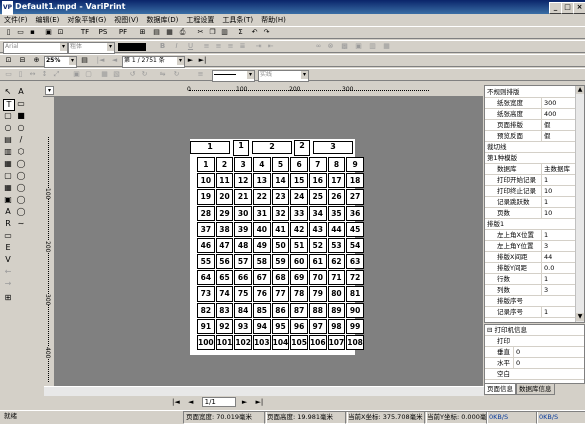 The width and height of the screenshot is (585, 424). Describe the element at coordinates (86, 20) in the screenshot. I see `menu-object-tile: 对象平铺(G)` at that location.